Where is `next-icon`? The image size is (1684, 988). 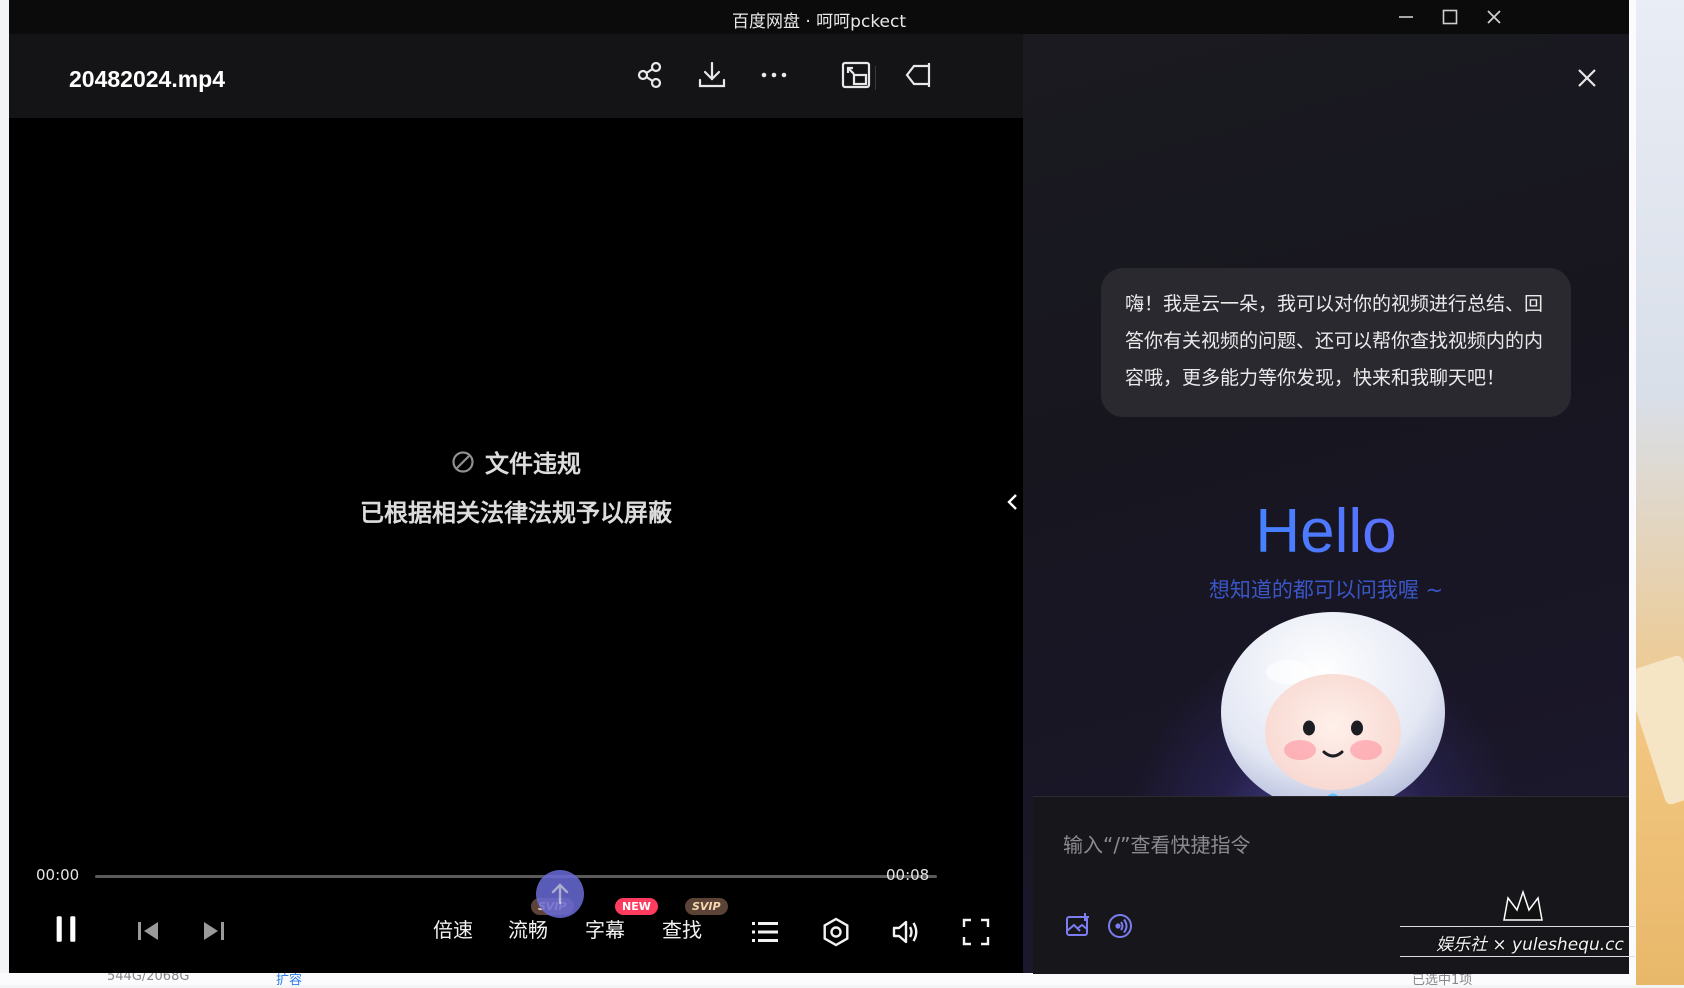 next-icon is located at coordinates (214, 931).